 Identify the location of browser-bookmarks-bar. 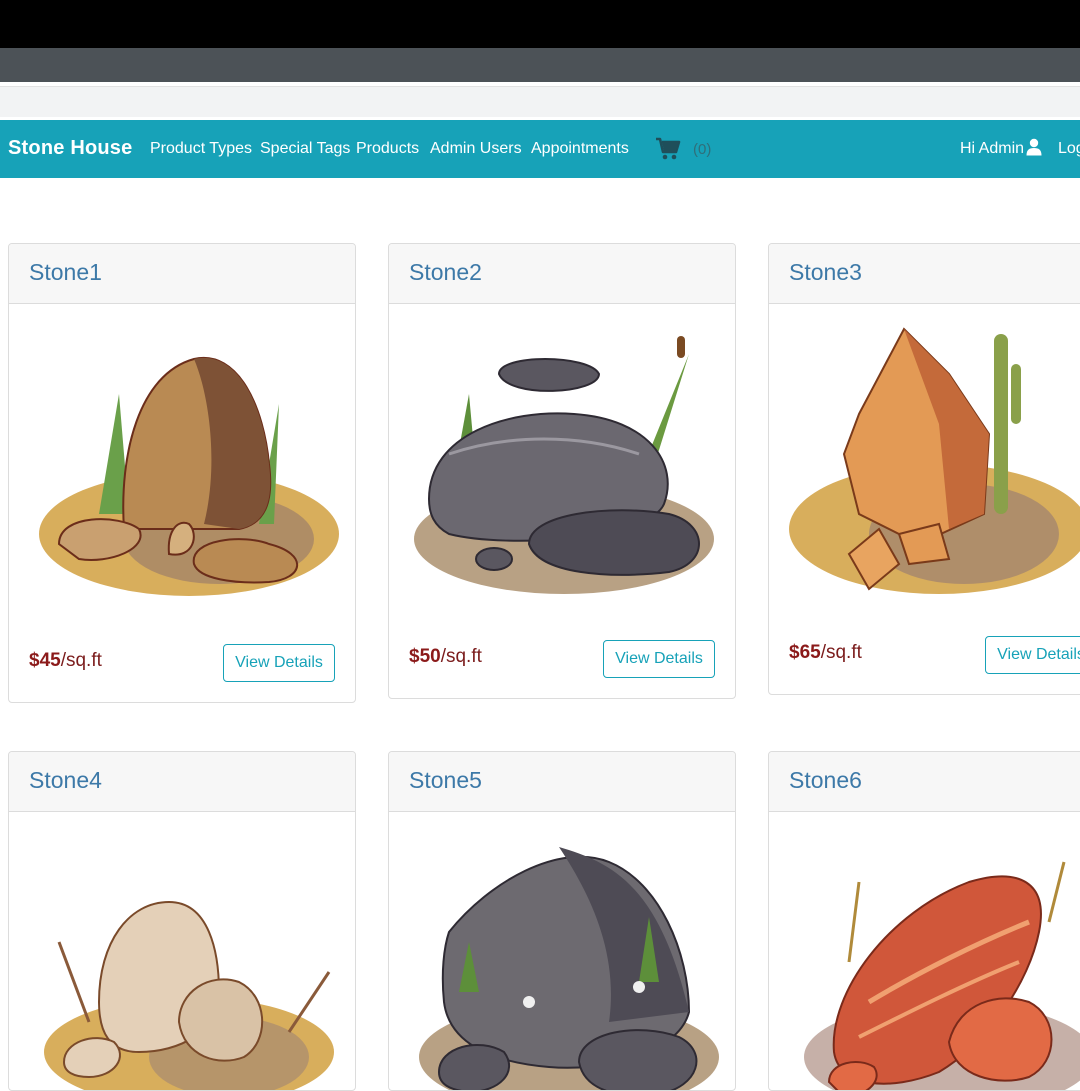
(540, 101).